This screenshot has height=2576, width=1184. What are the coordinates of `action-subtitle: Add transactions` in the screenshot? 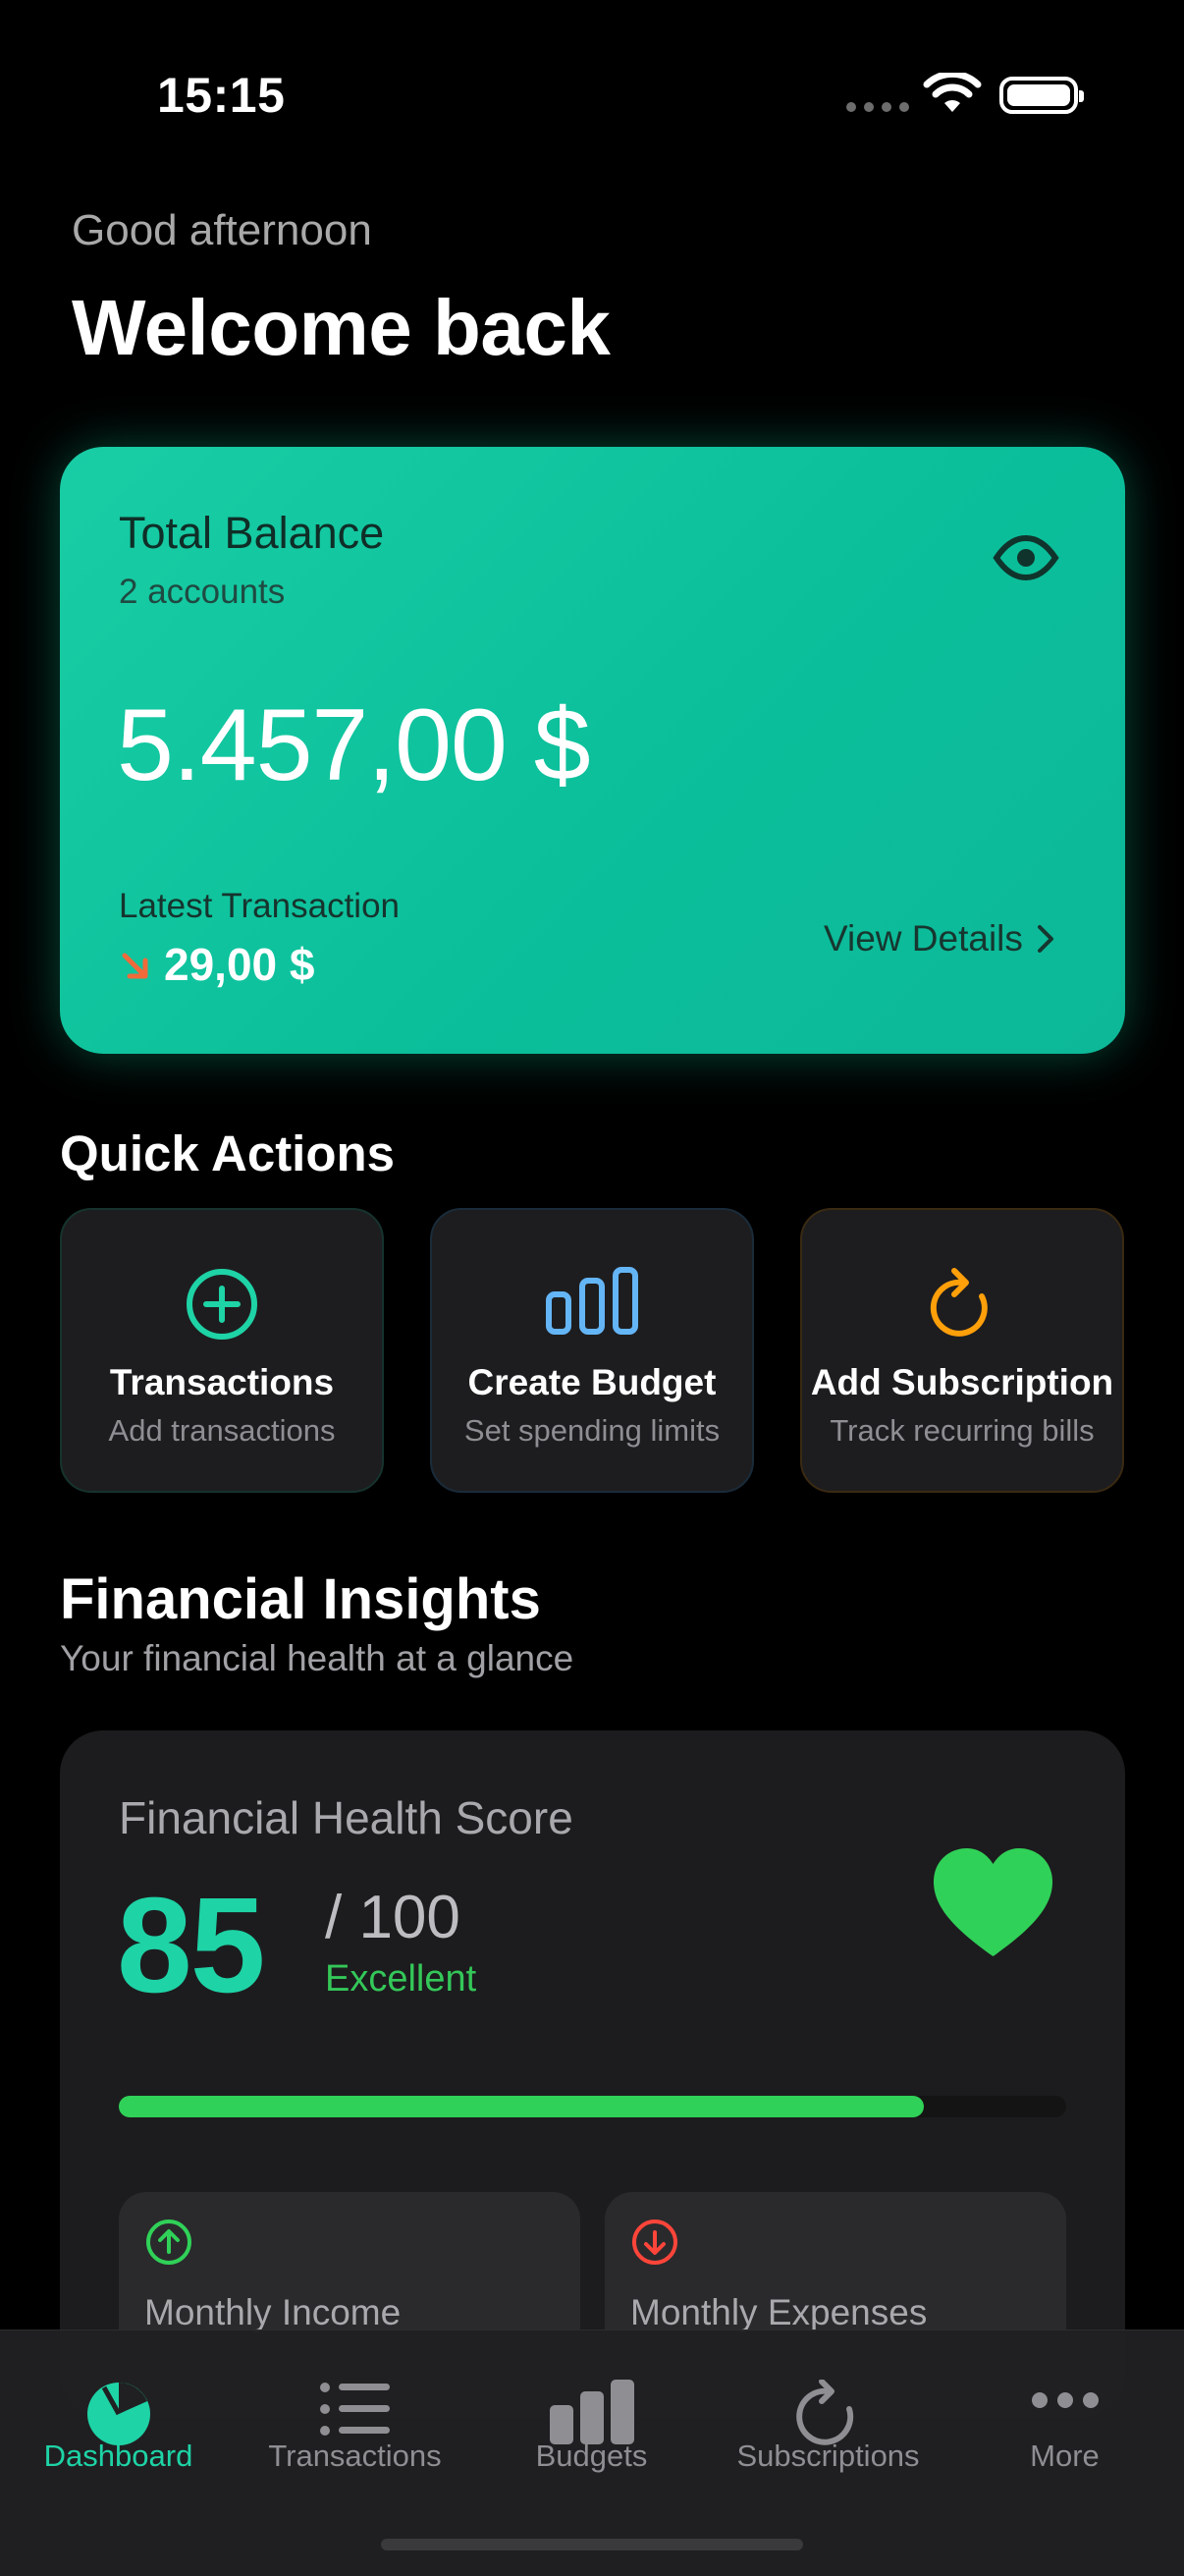 It's located at (222, 1430).